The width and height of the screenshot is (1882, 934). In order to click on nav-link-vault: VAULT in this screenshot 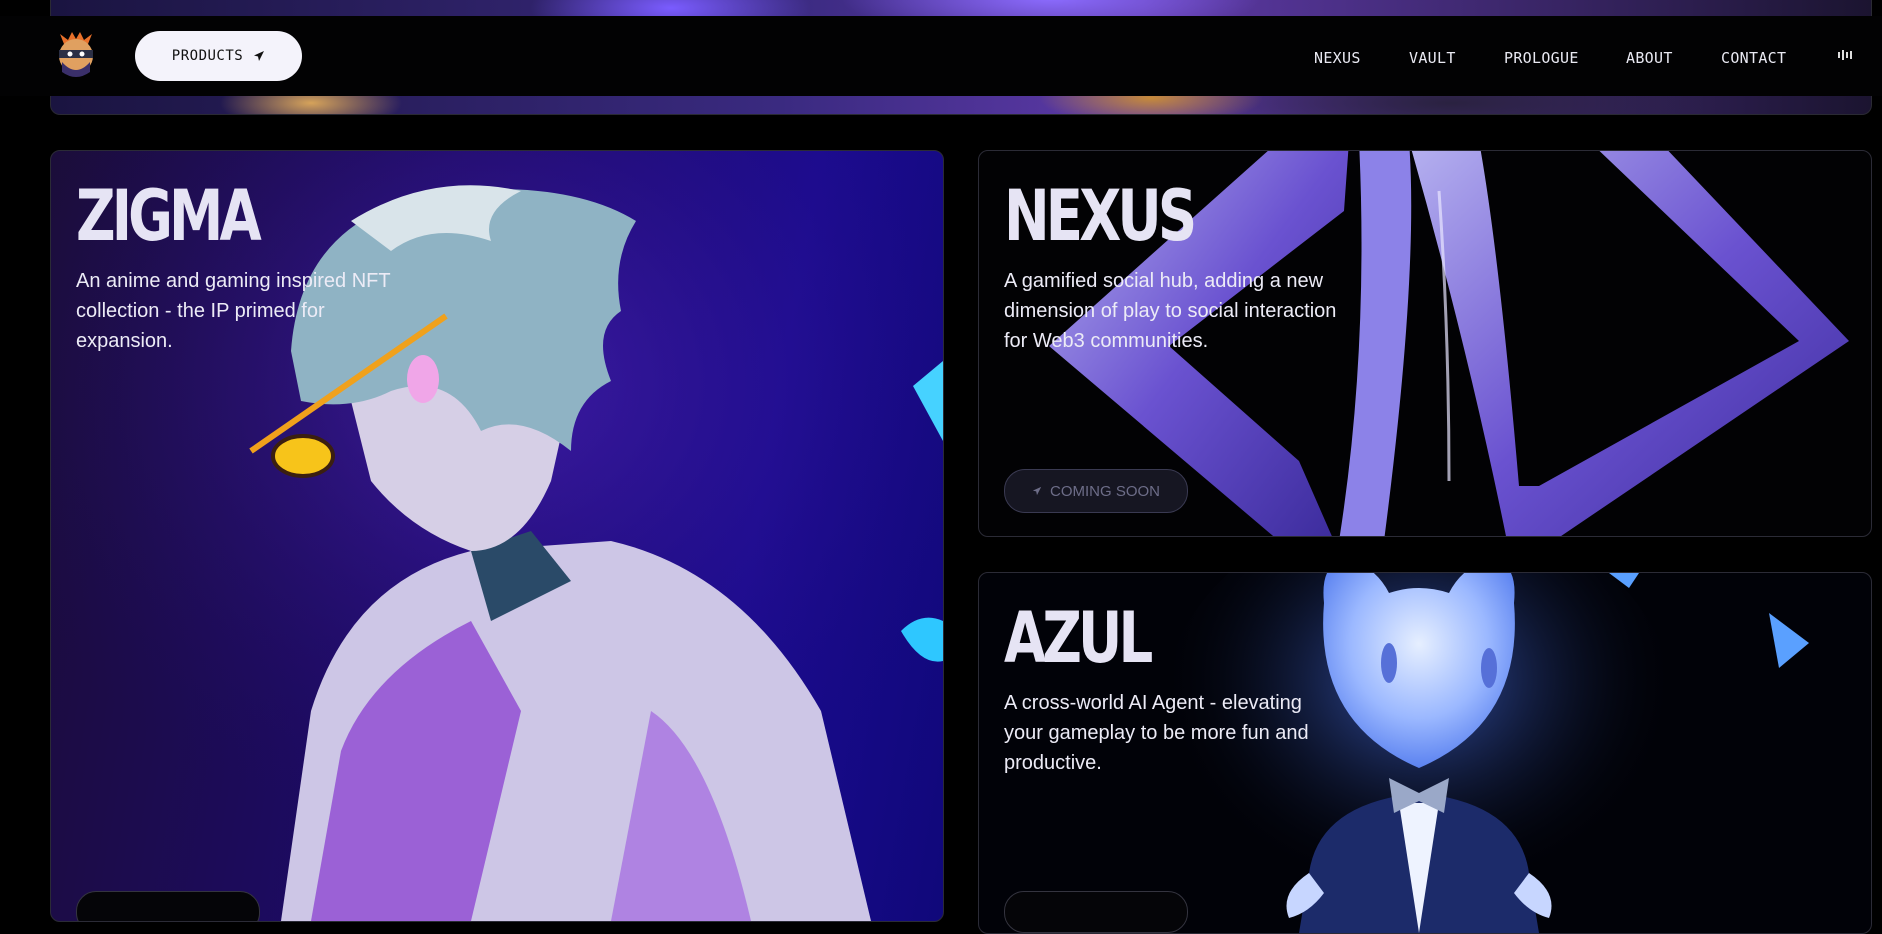, I will do `click(1432, 58)`.